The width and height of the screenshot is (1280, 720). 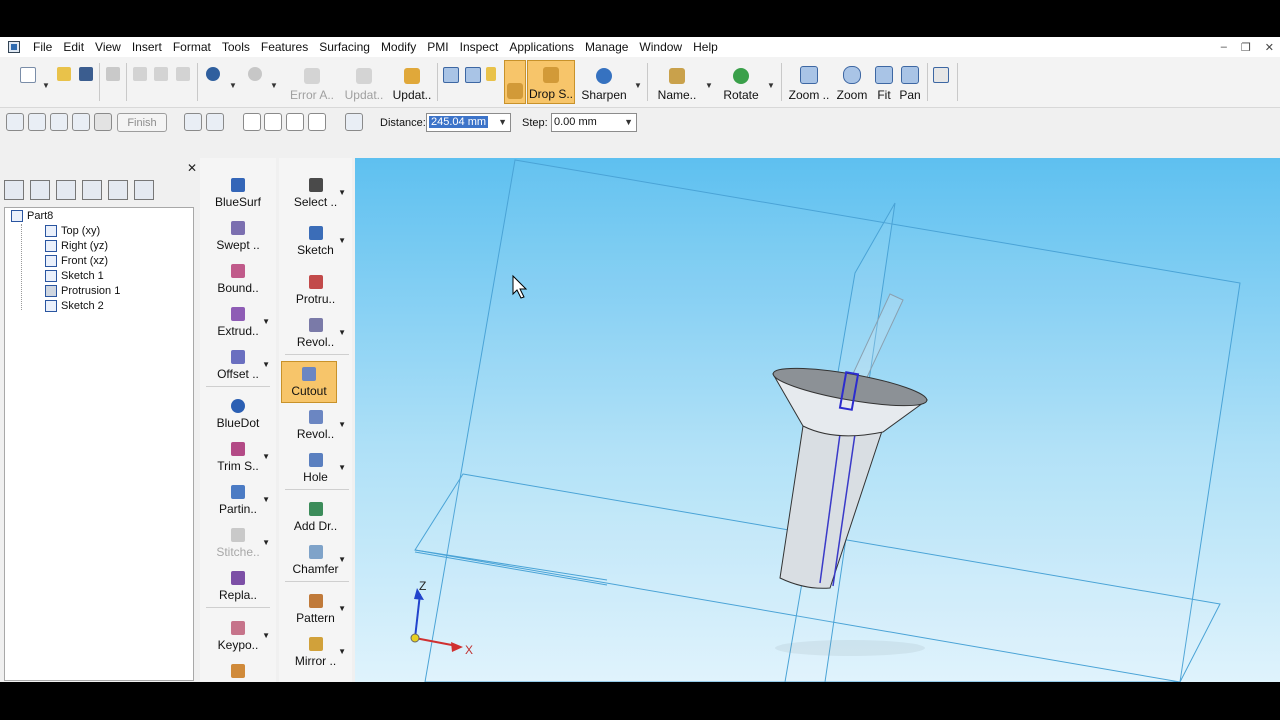 What do you see at coordinates (412, 82) in the screenshot?
I see `update-button: Updat..` at bounding box center [412, 82].